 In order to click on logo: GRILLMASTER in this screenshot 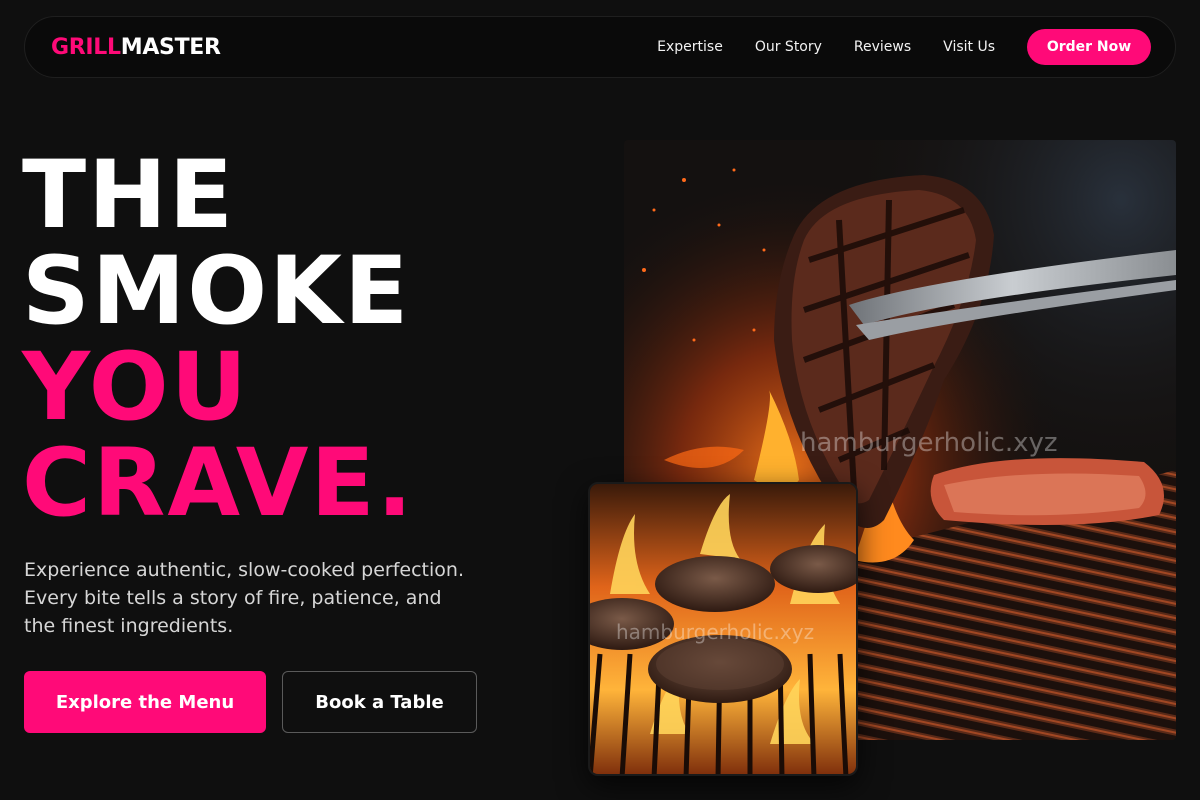, I will do `click(136, 47)`.